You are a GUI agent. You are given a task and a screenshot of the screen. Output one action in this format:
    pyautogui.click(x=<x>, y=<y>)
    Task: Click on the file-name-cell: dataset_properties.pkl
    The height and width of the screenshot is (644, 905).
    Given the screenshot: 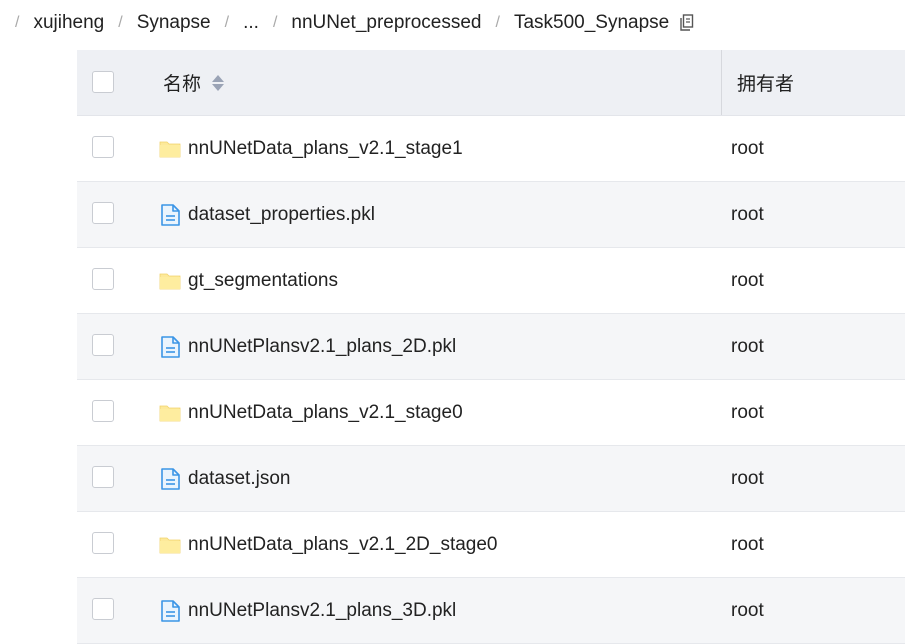 What is the action you would take?
    pyautogui.click(x=267, y=215)
    